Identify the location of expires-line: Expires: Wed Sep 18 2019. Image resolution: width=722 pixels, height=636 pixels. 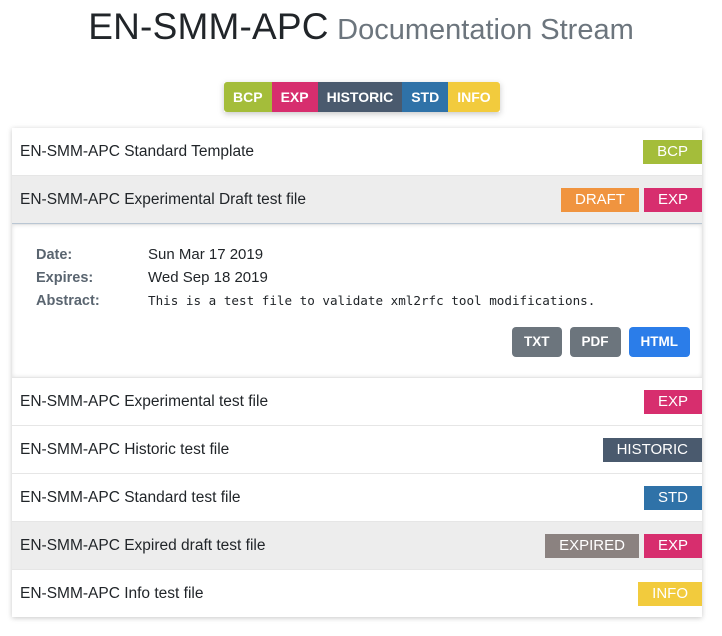
(315, 277).